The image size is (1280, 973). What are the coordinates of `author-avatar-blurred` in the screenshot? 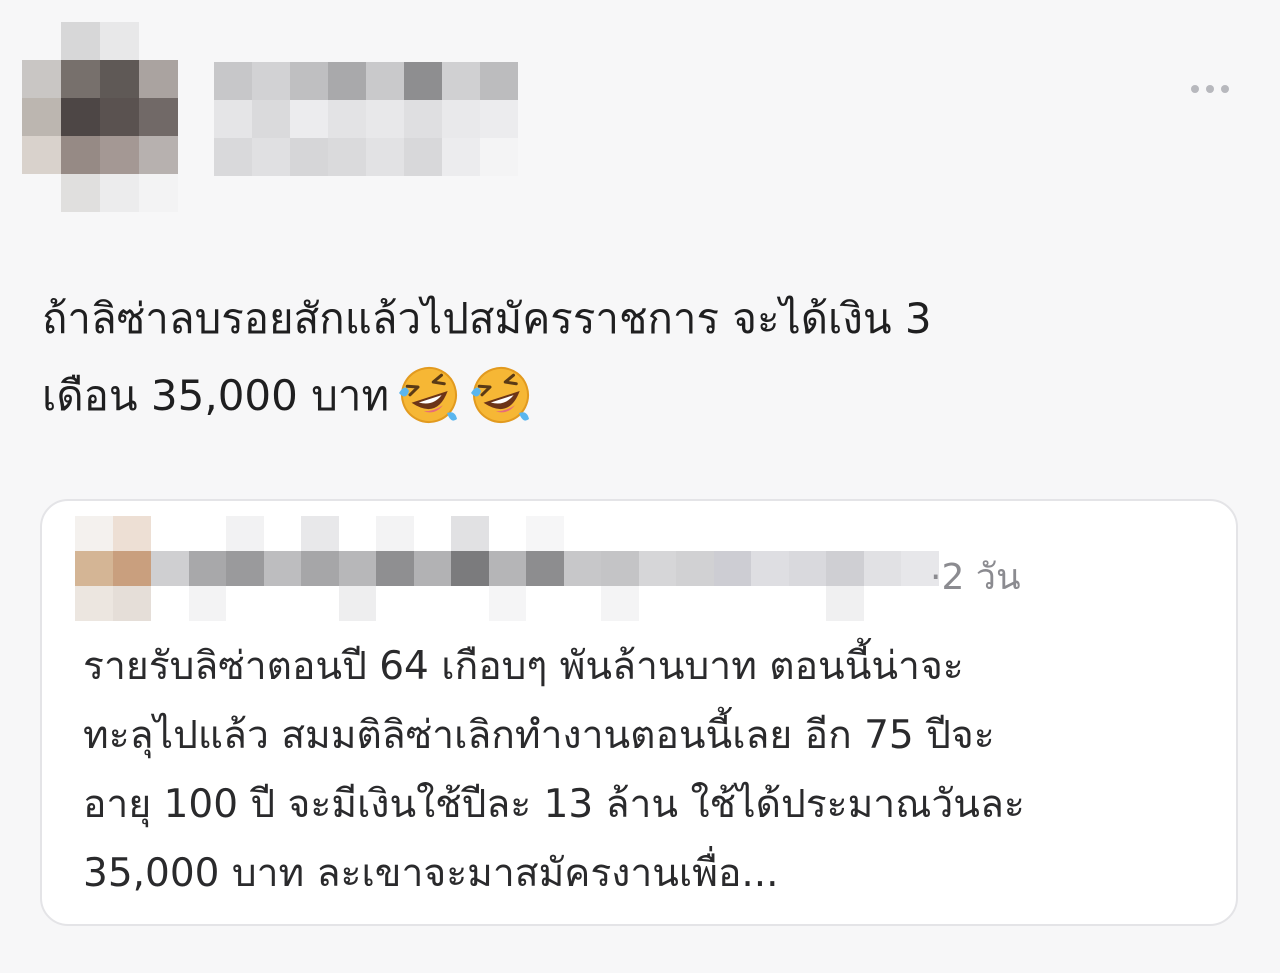 It's located at (100, 117).